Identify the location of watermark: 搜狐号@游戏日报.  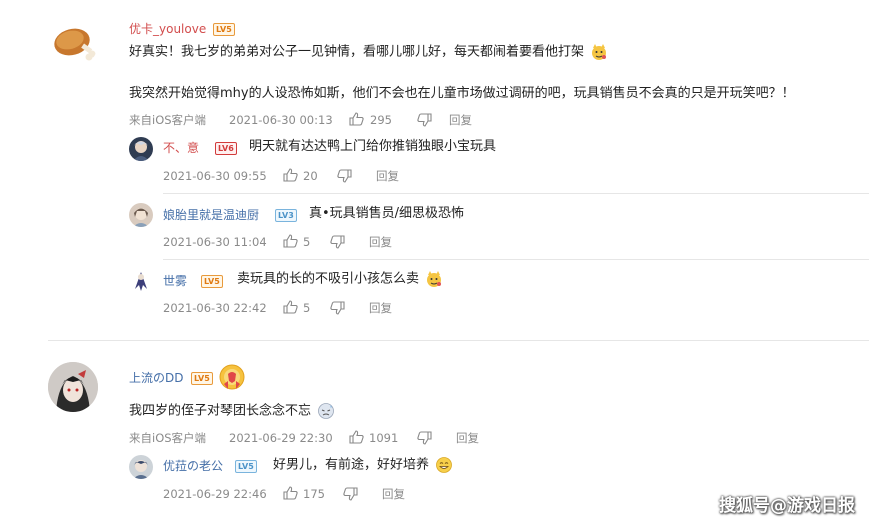
(787, 506).